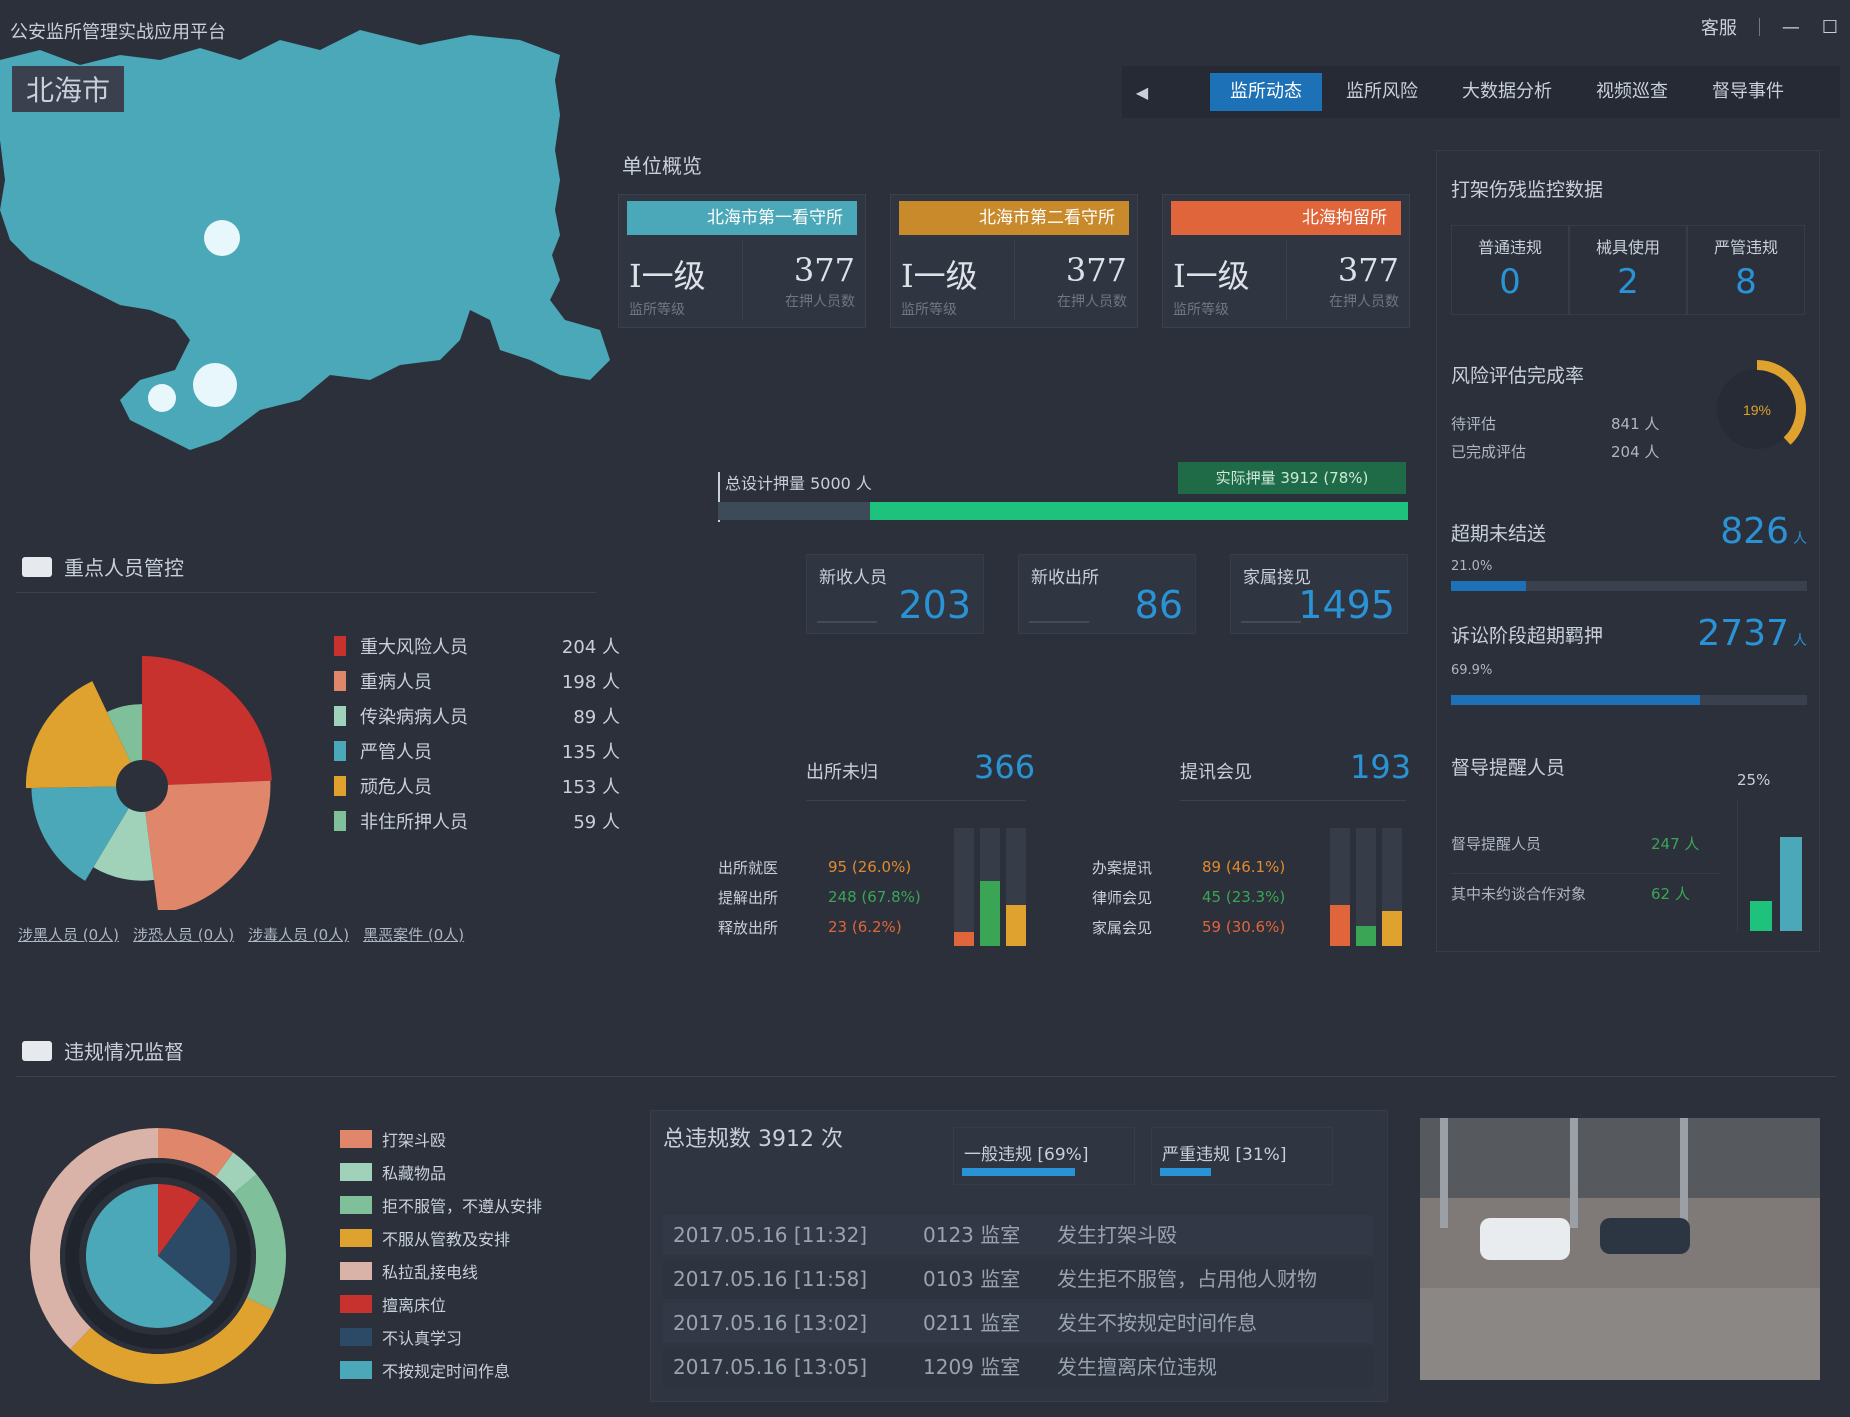  I want to click on minimize-icon: —, so click(1791, 27).